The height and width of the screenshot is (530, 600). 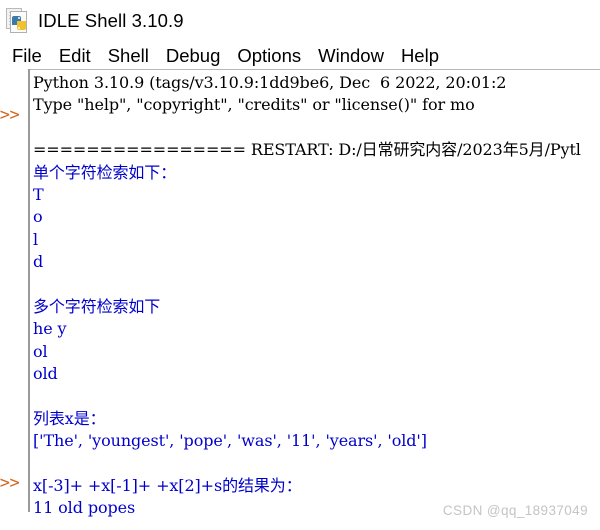 What do you see at coordinates (27, 56) in the screenshot?
I see `menu-item-file: File` at bounding box center [27, 56].